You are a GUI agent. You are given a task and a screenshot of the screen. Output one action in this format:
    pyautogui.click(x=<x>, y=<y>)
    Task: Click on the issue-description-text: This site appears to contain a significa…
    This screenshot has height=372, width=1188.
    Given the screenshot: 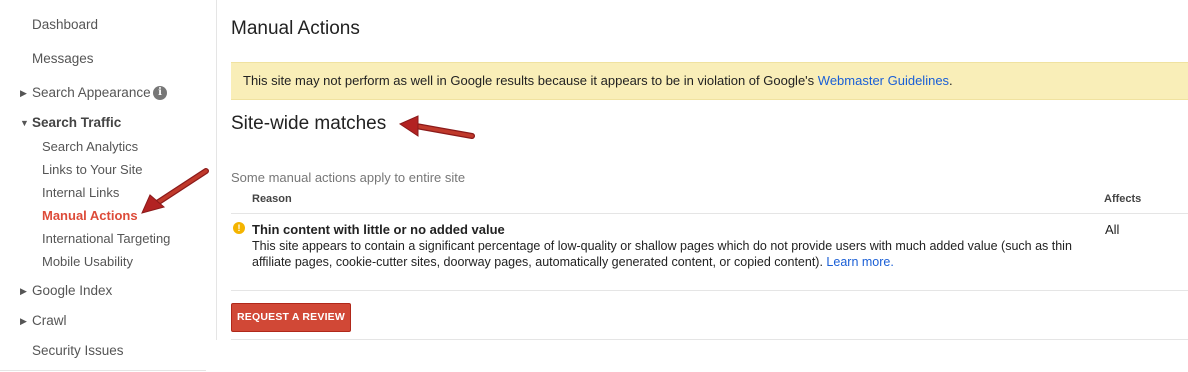 What is the action you would take?
    pyautogui.click(x=662, y=254)
    